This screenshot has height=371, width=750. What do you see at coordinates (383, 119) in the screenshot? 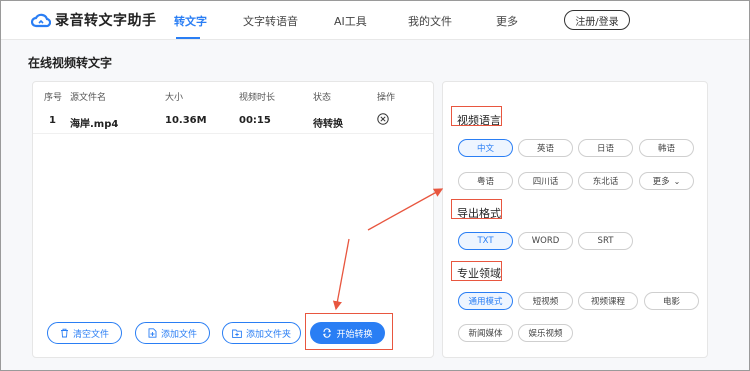
I see `remove-file-icon` at bounding box center [383, 119].